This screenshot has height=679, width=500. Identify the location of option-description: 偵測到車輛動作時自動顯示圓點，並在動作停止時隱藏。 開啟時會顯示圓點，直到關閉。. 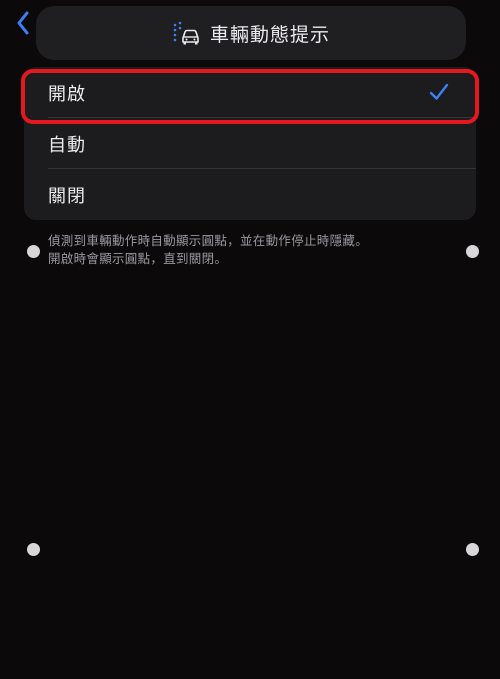
(248, 250).